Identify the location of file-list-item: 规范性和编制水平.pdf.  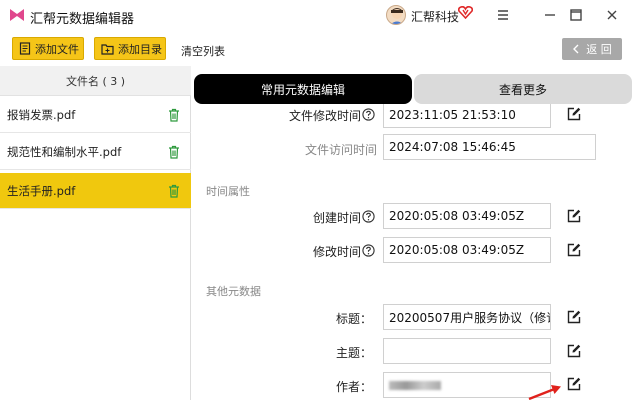
(95, 152).